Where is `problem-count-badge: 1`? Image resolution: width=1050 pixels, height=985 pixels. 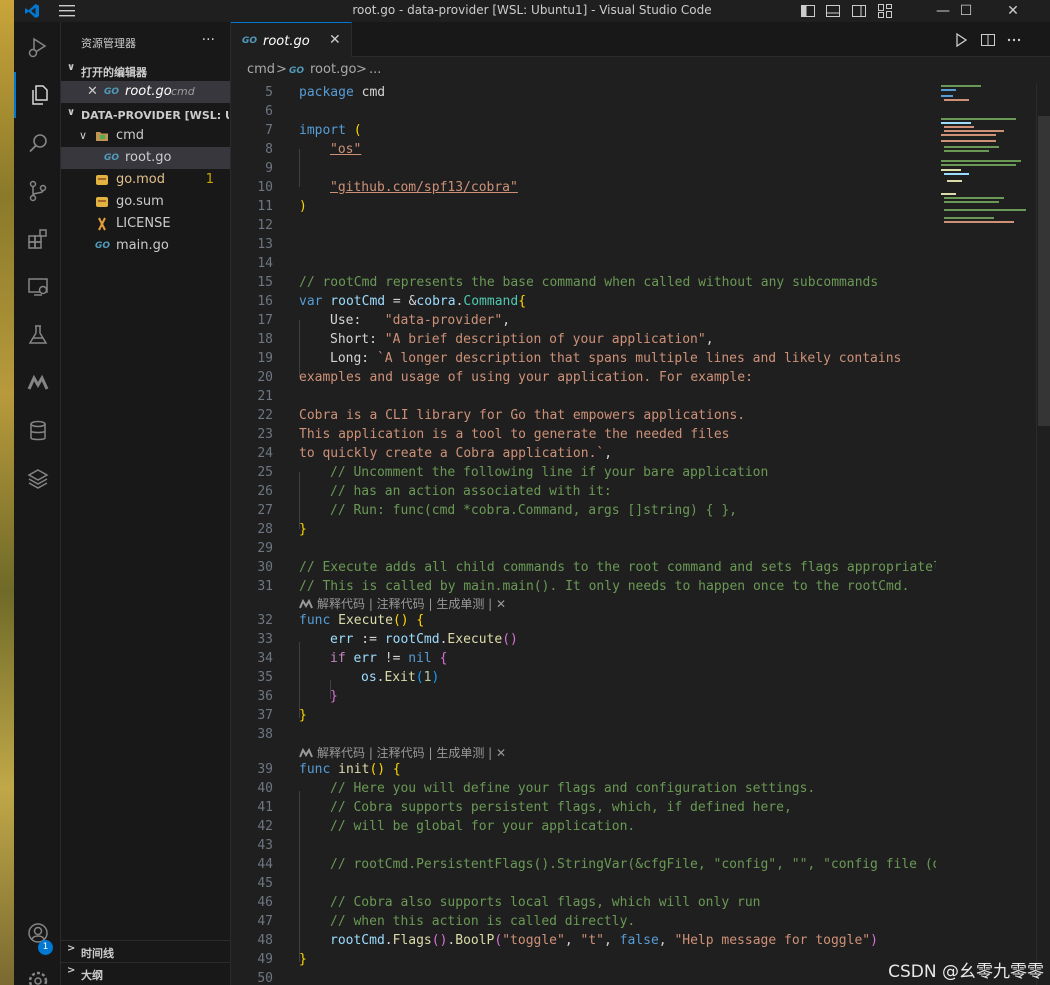
problem-count-badge: 1 is located at coordinates (209, 179).